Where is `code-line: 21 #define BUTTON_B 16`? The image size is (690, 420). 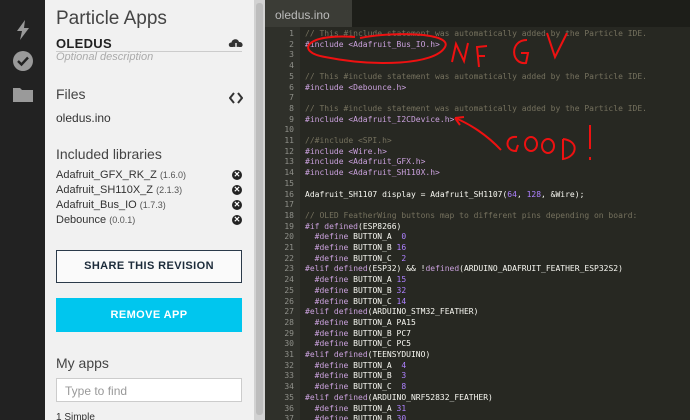
code-line: 21 #define BUTTON_B 16 is located at coordinates (477, 248).